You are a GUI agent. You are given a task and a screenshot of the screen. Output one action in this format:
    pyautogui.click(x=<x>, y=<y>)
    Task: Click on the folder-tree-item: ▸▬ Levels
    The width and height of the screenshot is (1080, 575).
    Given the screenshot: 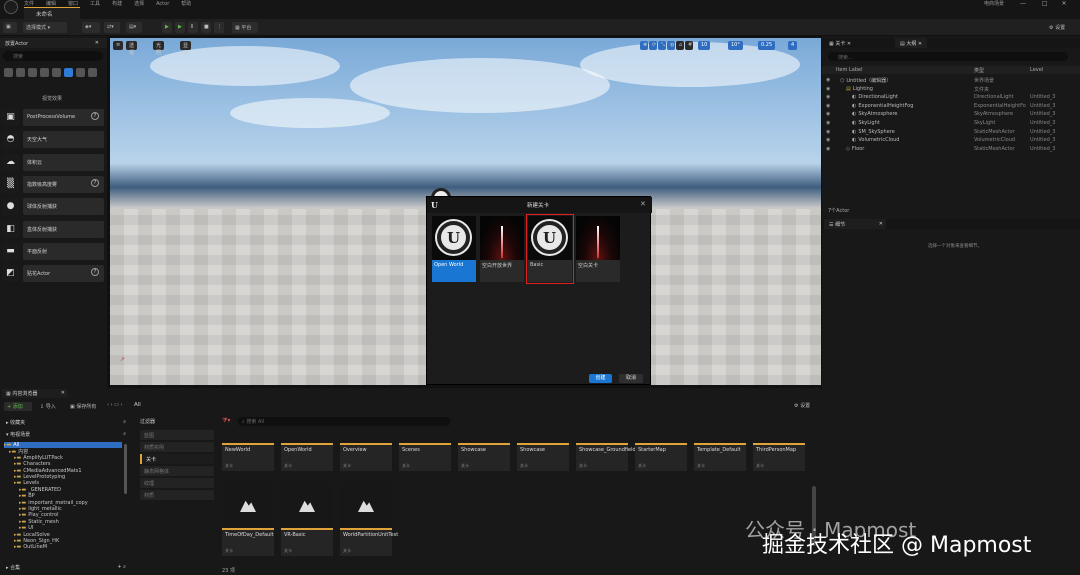 What is the action you would take?
    pyautogui.click(x=63, y=483)
    